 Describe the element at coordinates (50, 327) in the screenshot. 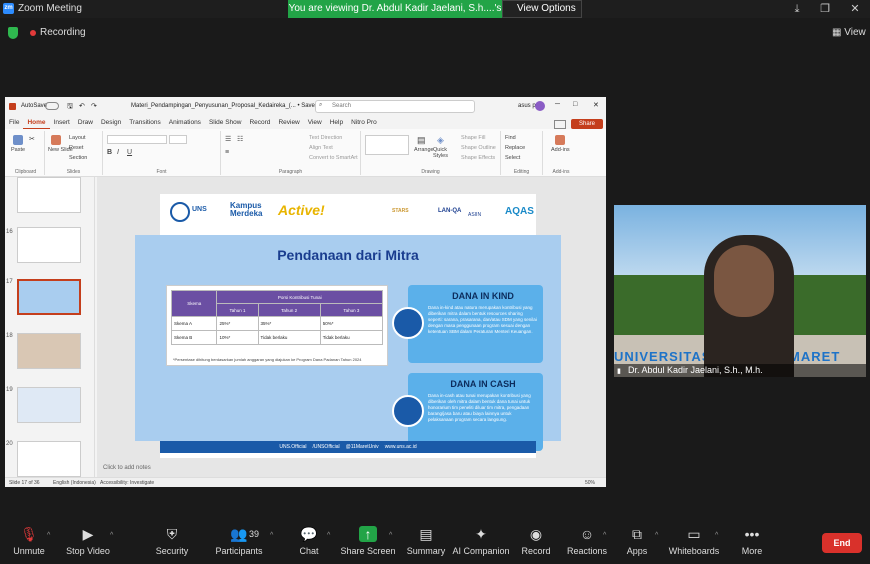

I see `slide-thumbnails-pane: 16 17 18 19 20` at that location.